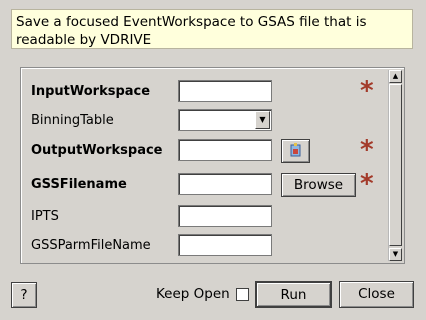  I want to click on gss-filename-field, so click(225, 184).